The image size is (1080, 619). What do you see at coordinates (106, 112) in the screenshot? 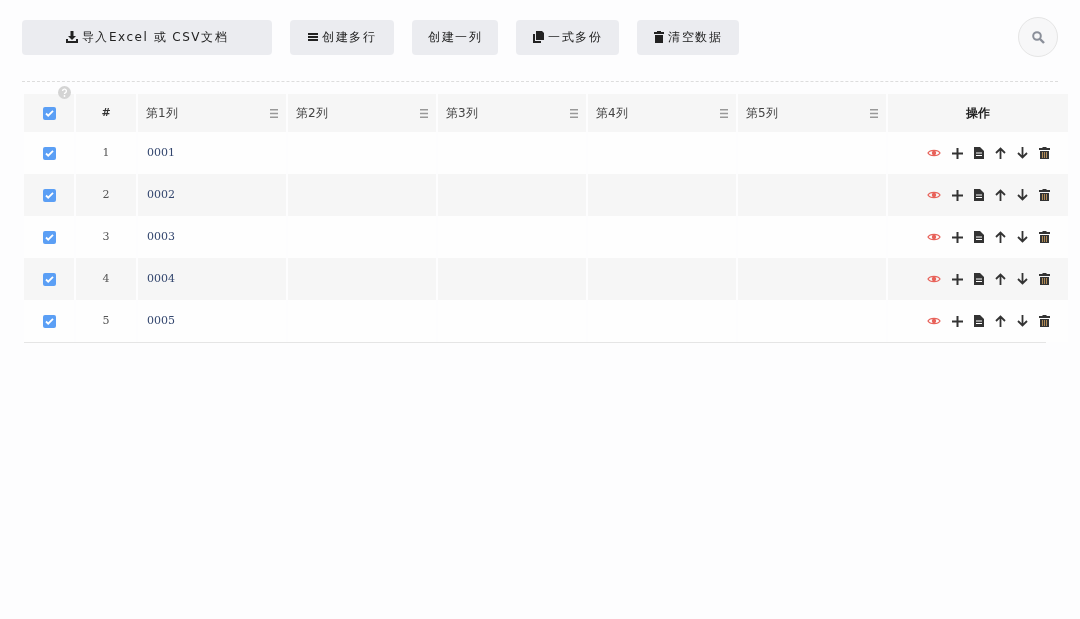
I see `column-header: #` at bounding box center [106, 112].